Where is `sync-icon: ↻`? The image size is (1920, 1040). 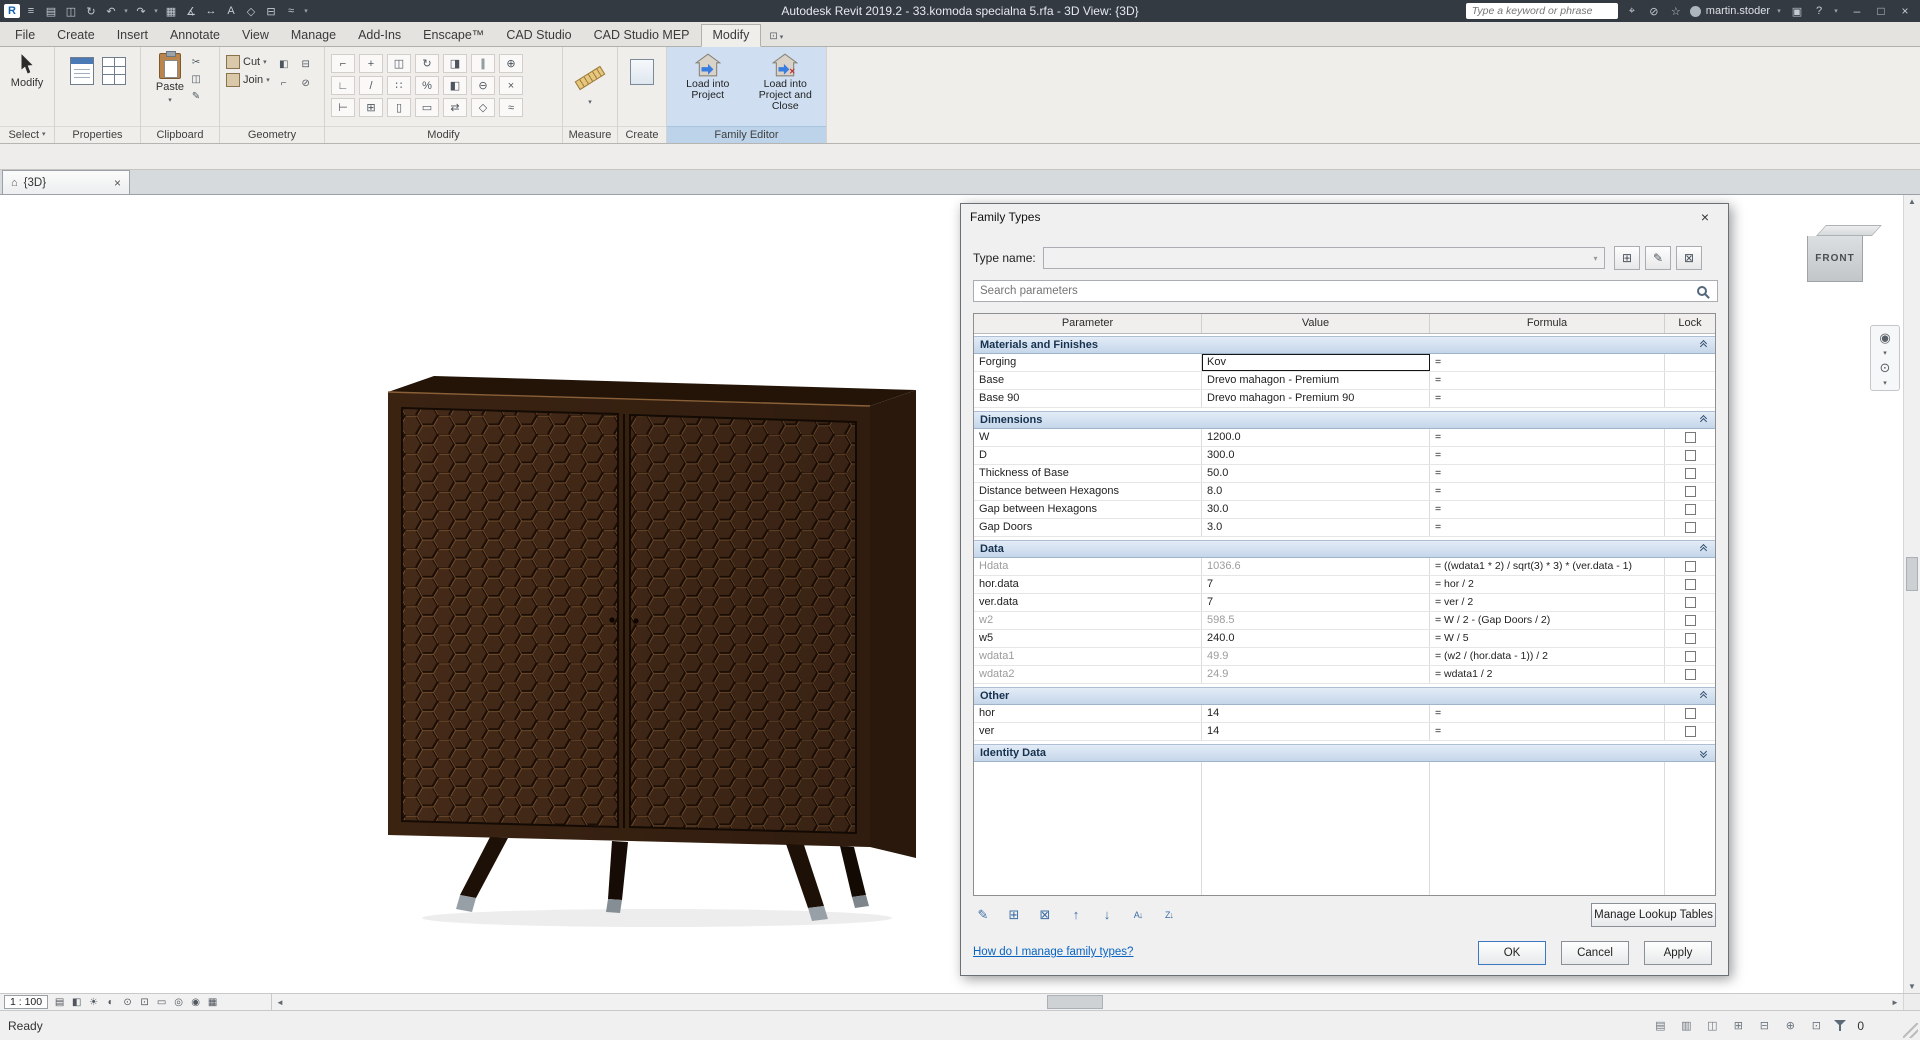 sync-icon: ↻ is located at coordinates (91, 11).